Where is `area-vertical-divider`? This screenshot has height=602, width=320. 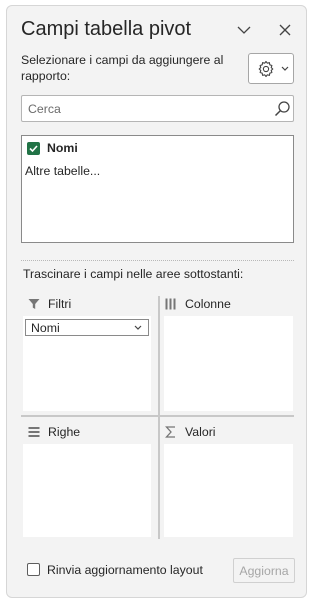 area-vertical-divider is located at coordinates (159, 417).